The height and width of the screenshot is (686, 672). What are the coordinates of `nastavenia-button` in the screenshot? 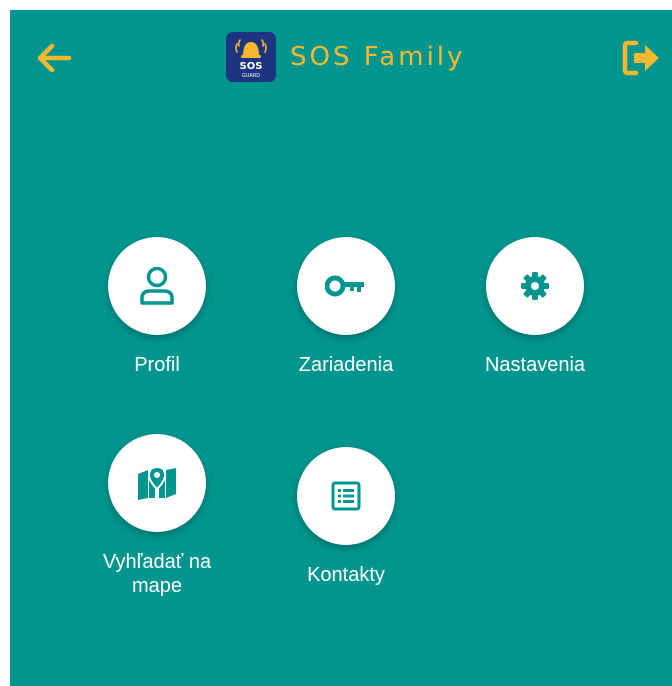 It's located at (535, 286).